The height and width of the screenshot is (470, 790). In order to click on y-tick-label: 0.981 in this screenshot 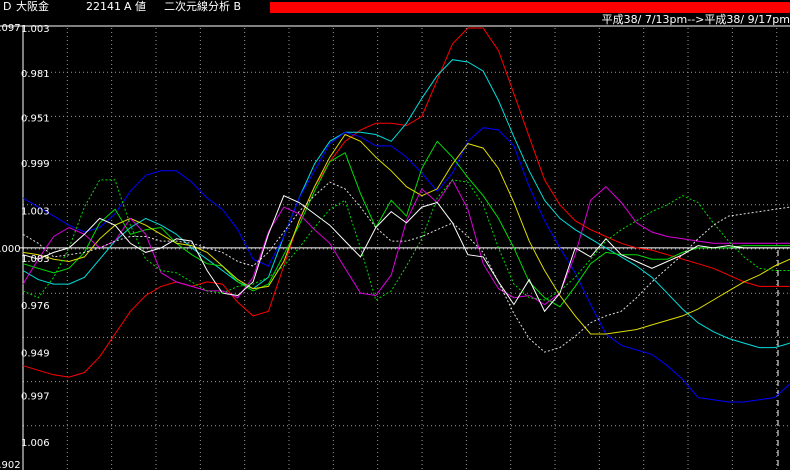, I will do `click(35, 74)`.